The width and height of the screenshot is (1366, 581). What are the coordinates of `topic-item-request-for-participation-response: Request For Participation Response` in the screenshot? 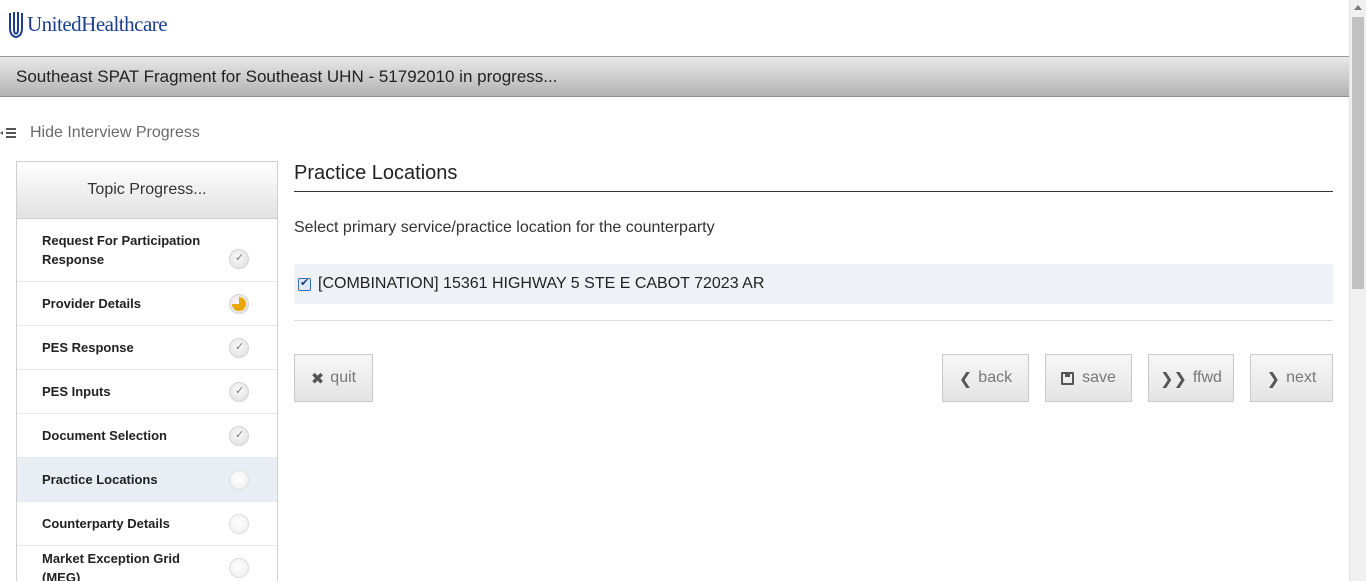 It's located at (147, 250).